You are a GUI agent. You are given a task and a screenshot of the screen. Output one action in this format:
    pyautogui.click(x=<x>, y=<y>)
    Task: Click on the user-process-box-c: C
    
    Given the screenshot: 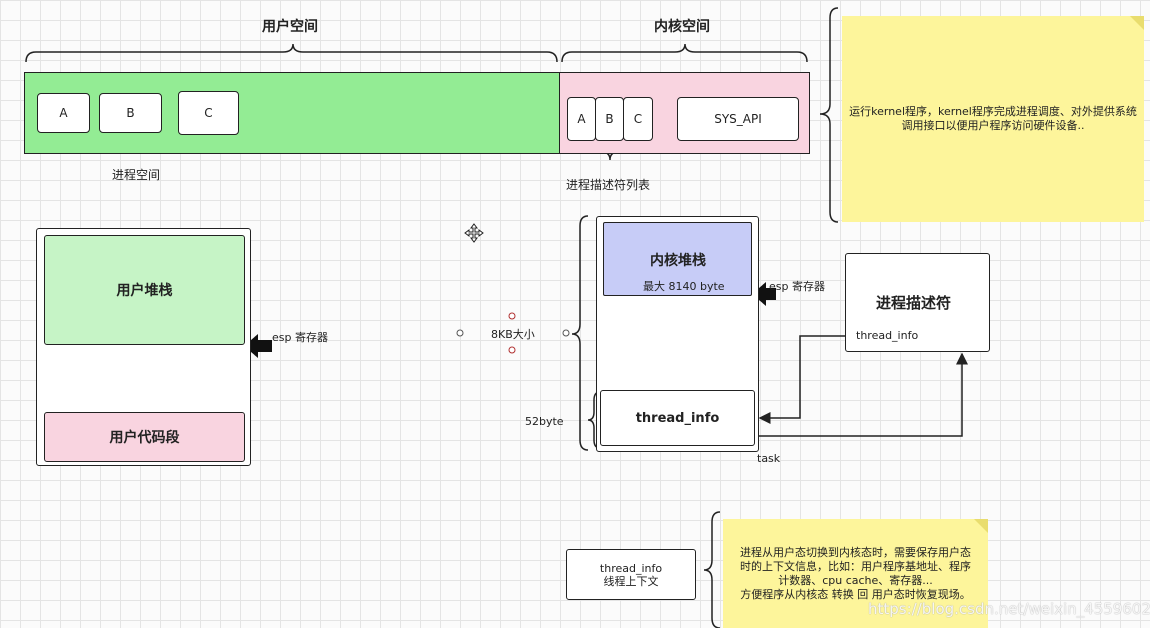 What is the action you would take?
    pyautogui.click(x=208, y=113)
    